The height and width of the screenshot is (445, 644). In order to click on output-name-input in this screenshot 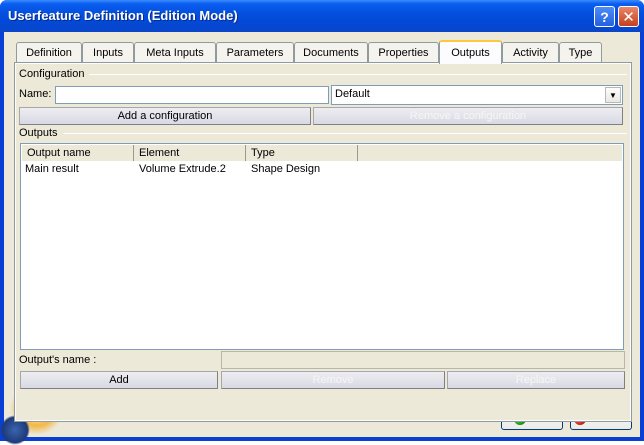, I will do `click(423, 360)`.